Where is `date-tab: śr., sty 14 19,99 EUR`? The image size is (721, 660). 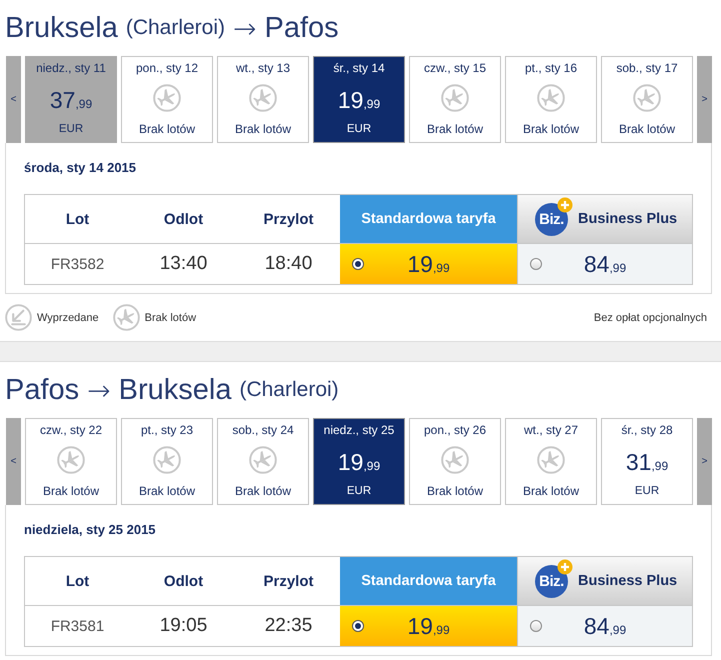 date-tab: śr., sty 14 19,99 EUR is located at coordinates (359, 99).